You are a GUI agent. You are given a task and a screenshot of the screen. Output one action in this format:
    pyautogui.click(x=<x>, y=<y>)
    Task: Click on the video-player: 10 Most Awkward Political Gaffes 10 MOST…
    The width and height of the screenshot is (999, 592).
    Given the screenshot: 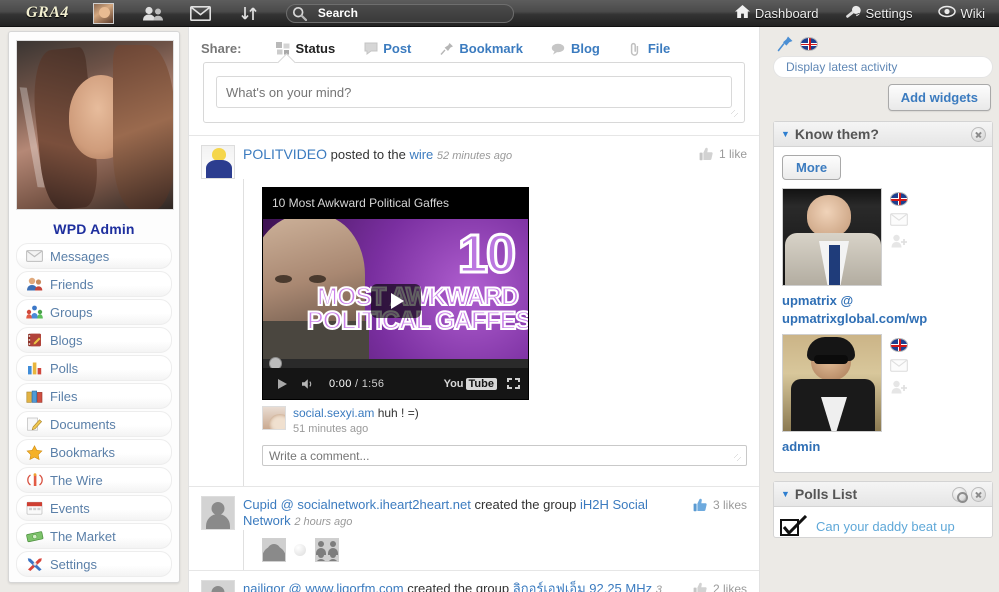 What is the action you would take?
    pyautogui.click(x=395, y=293)
    